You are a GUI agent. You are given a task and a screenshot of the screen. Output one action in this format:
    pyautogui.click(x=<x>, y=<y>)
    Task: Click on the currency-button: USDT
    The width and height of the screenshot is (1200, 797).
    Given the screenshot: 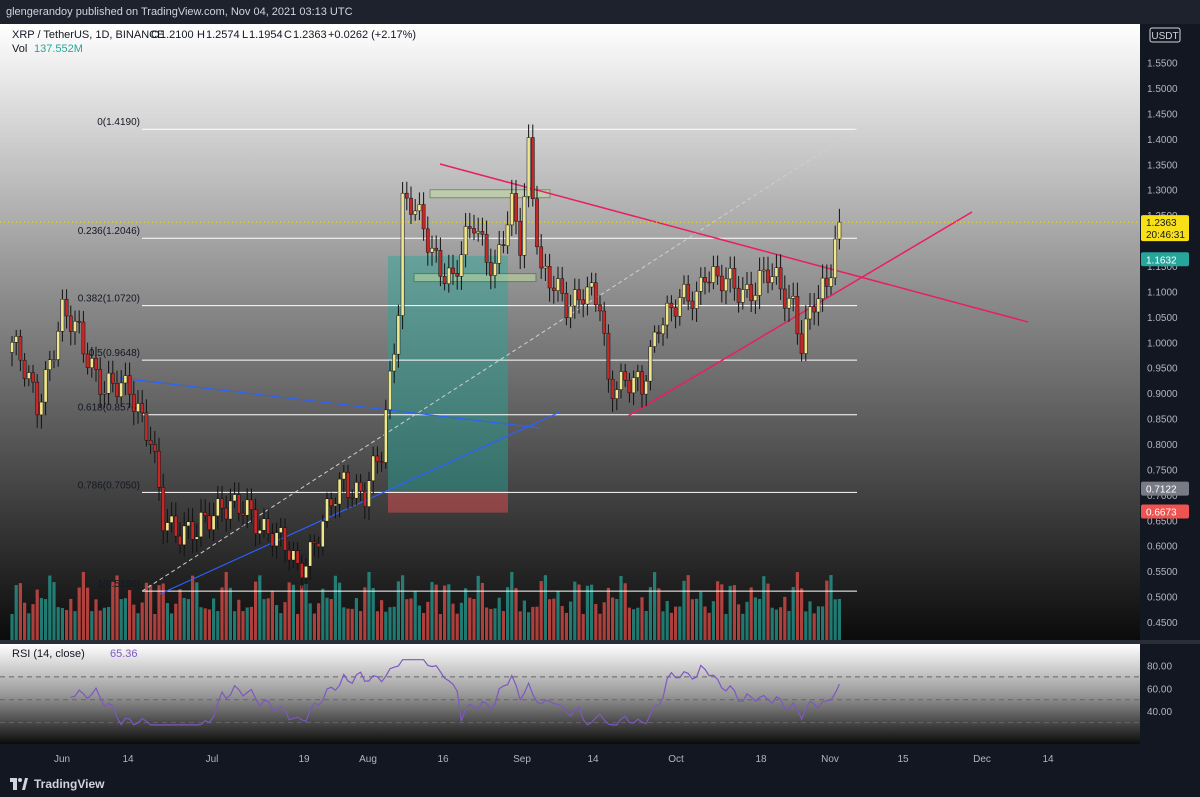 What is the action you would take?
    pyautogui.click(x=1165, y=35)
    